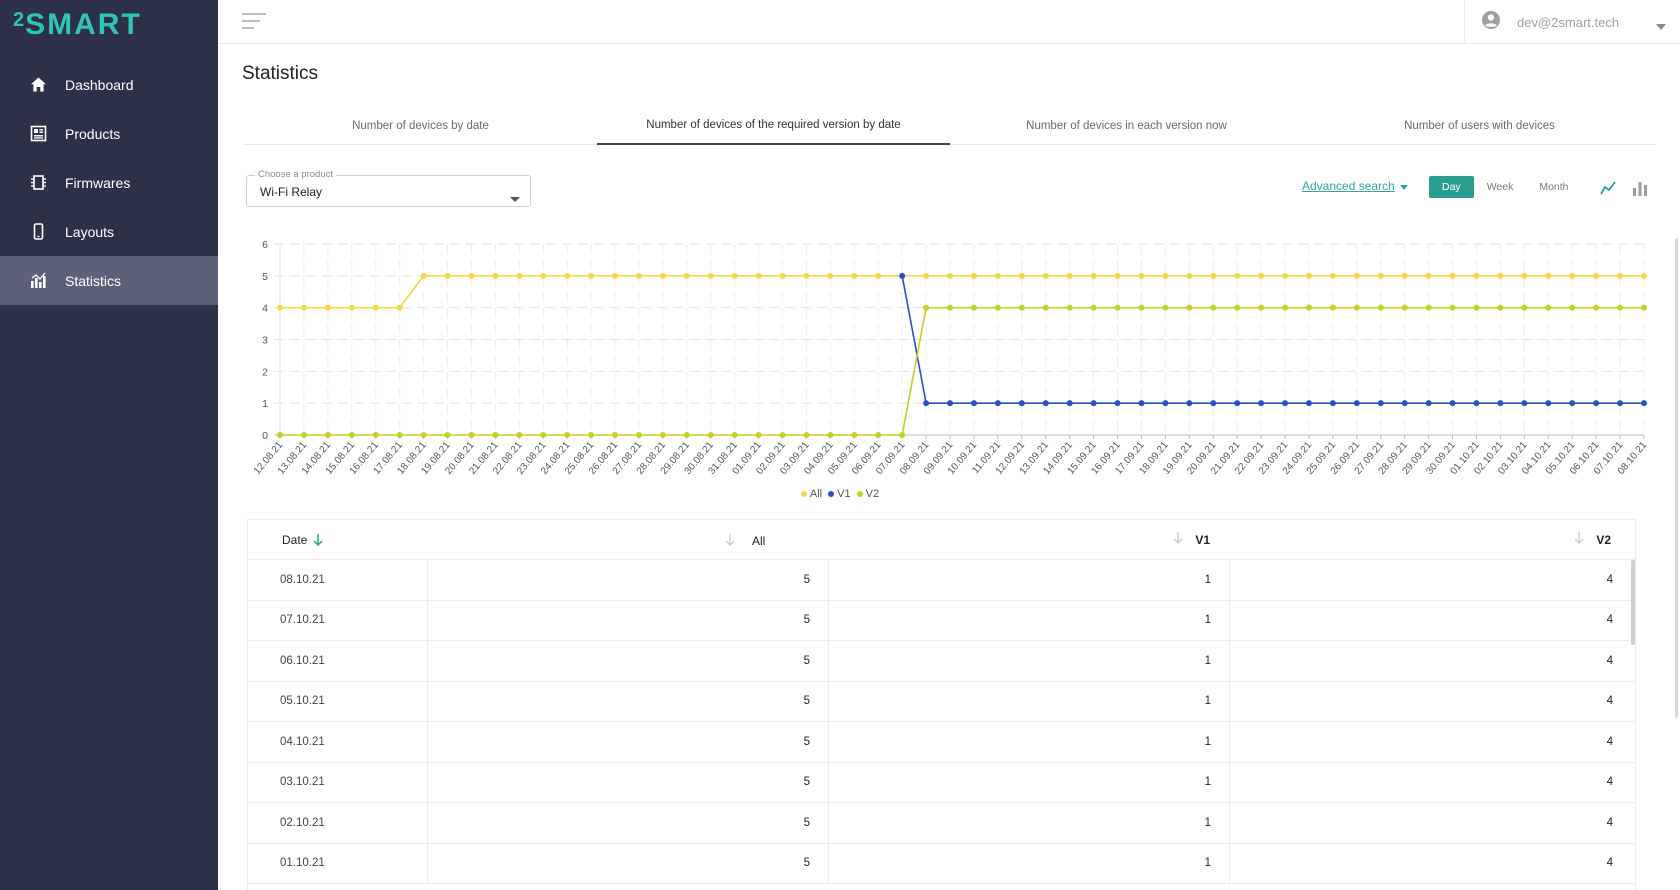 Image resolution: width=1680 pixels, height=890 pixels. What do you see at coordinates (1126, 125) in the screenshot?
I see `tab-devices-each-version: Number of devices in each version now` at bounding box center [1126, 125].